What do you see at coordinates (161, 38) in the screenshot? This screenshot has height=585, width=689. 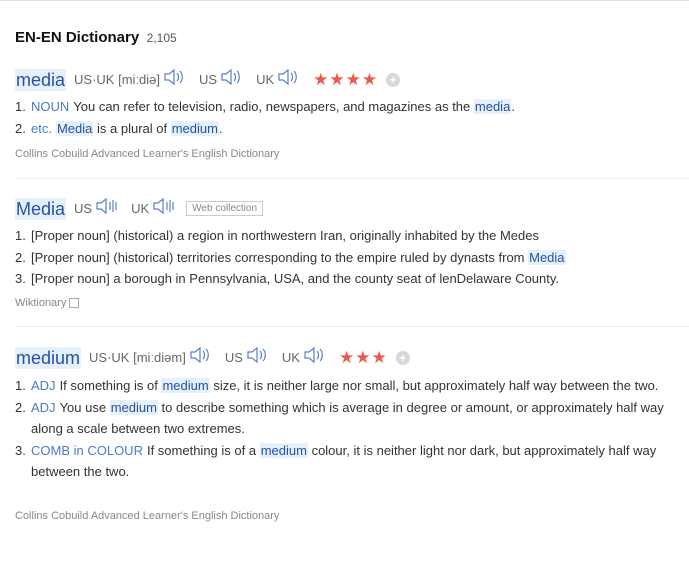 I see `result-count: 2,105` at bounding box center [161, 38].